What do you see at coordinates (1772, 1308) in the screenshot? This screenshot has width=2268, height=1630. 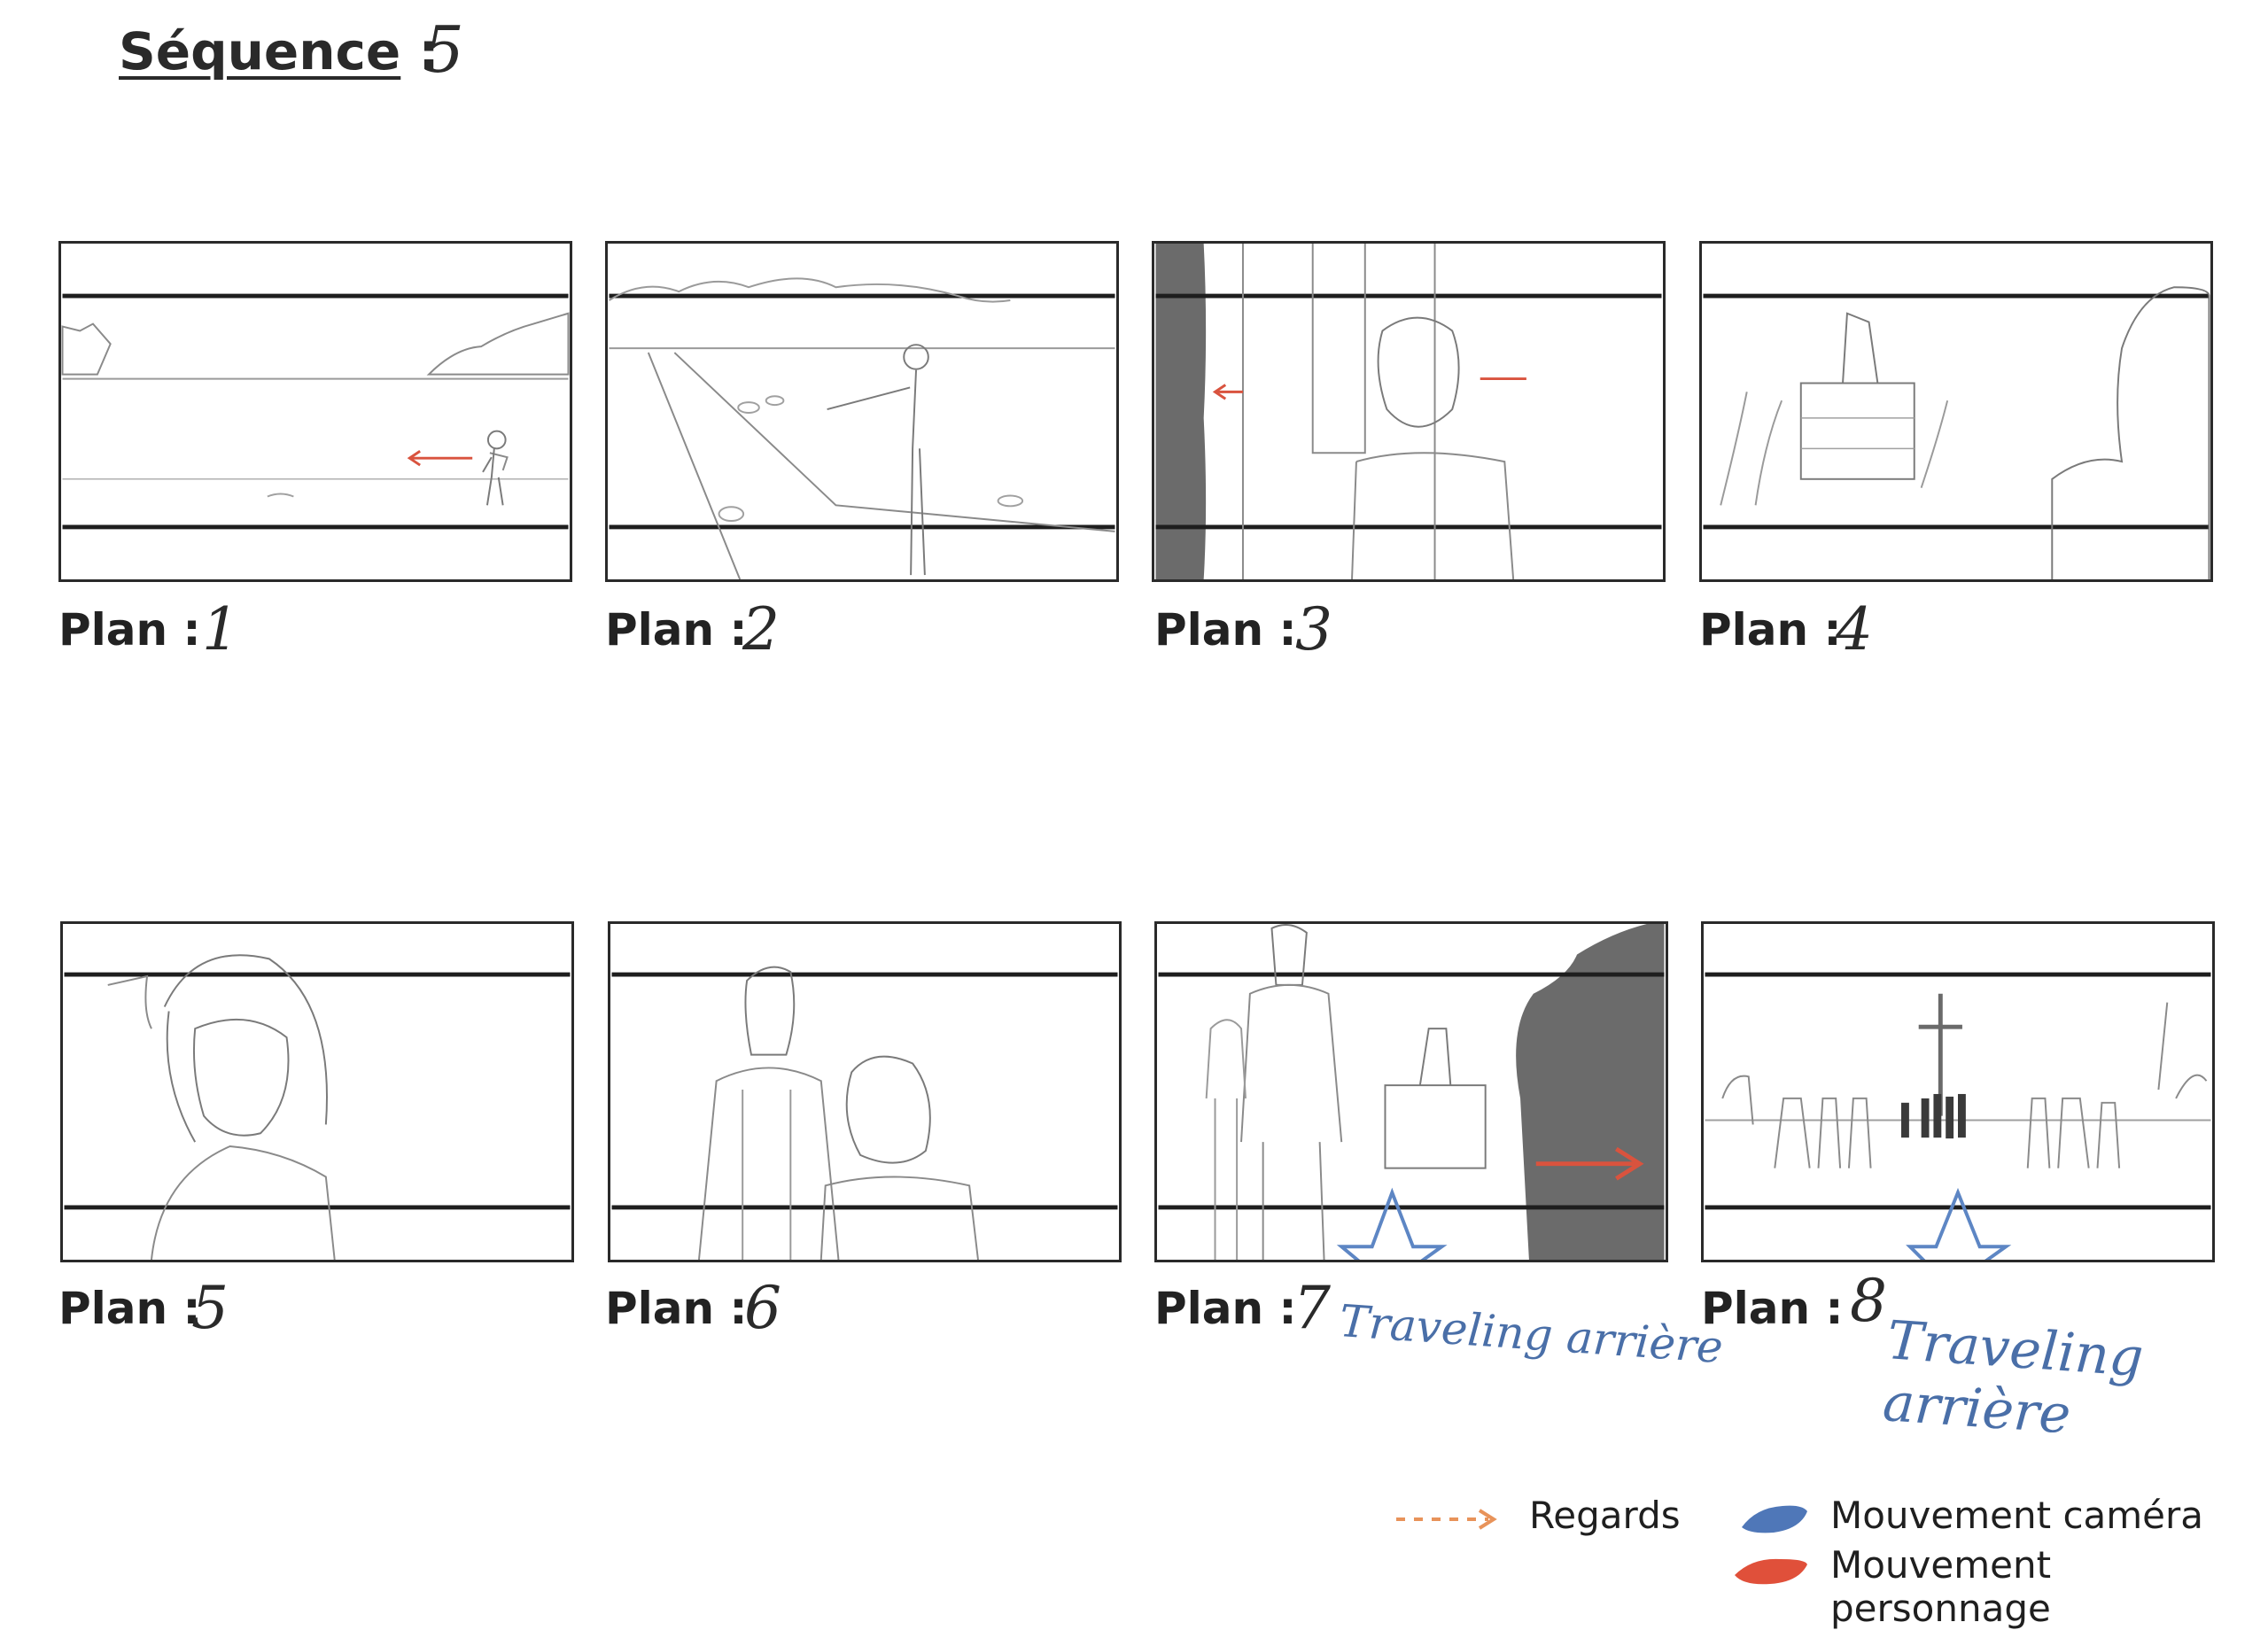 I see `panel-8-label: Plan :` at bounding box center [1772, 1308].